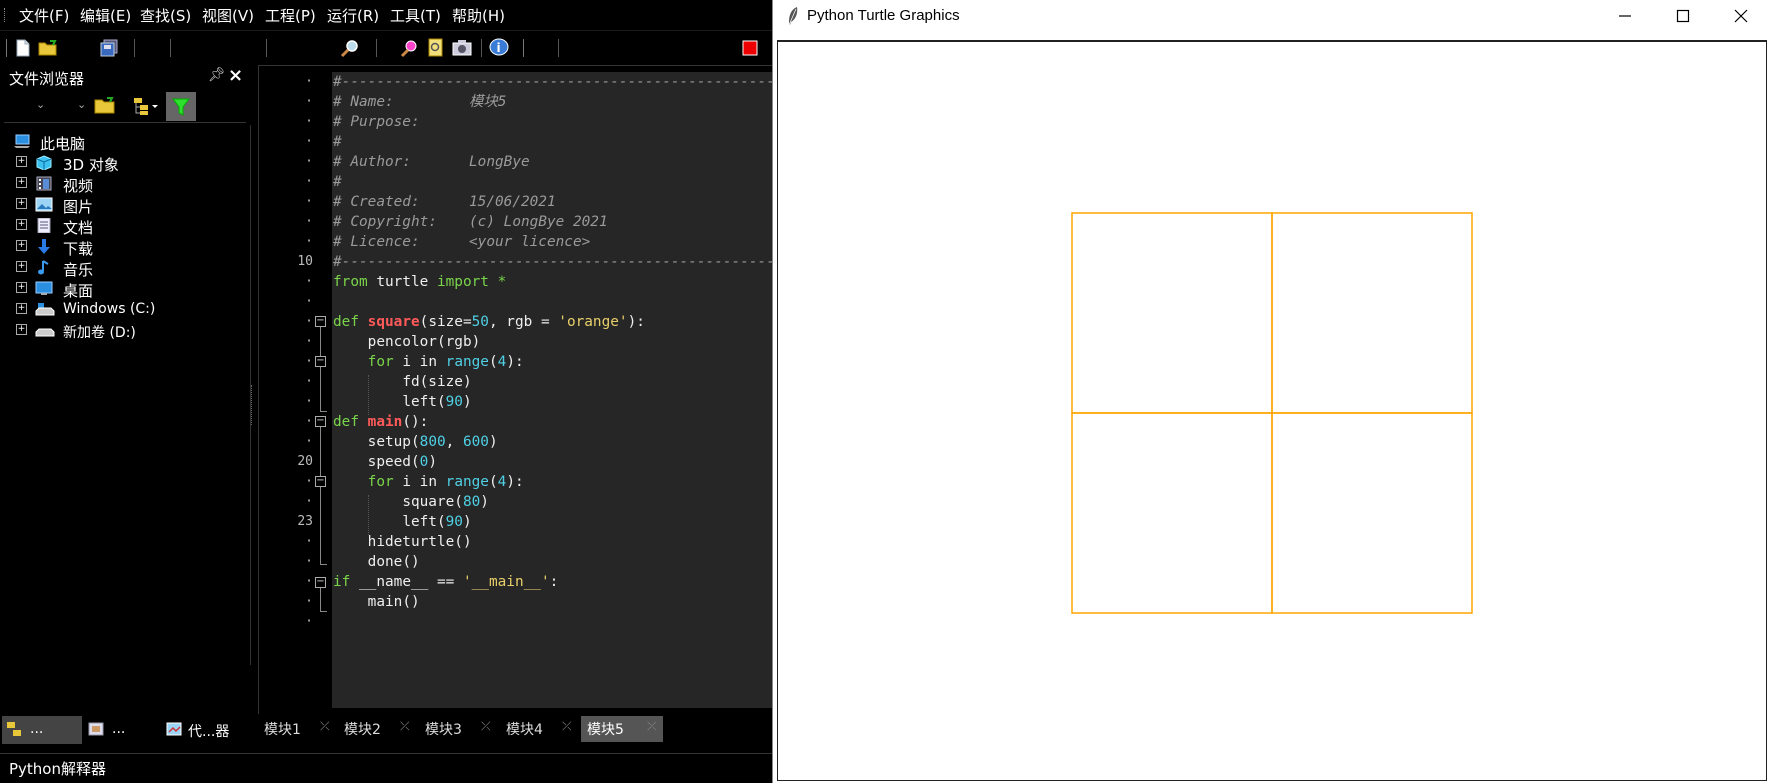 The height and width of the screenshot is (783, 1772). What do you see at coordinates (454, 522) in the screenshot?
I see `number: 90` at bounding box center [454, 522].